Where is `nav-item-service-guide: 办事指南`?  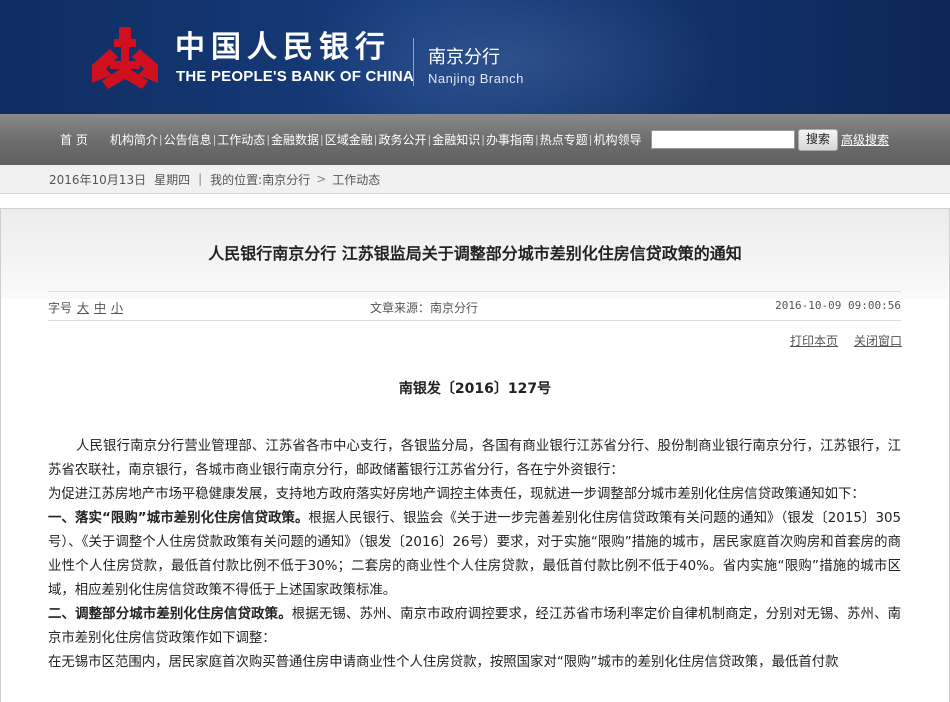
nav-item-service-guide: 办事指南 is located at coordinates (510, 139).